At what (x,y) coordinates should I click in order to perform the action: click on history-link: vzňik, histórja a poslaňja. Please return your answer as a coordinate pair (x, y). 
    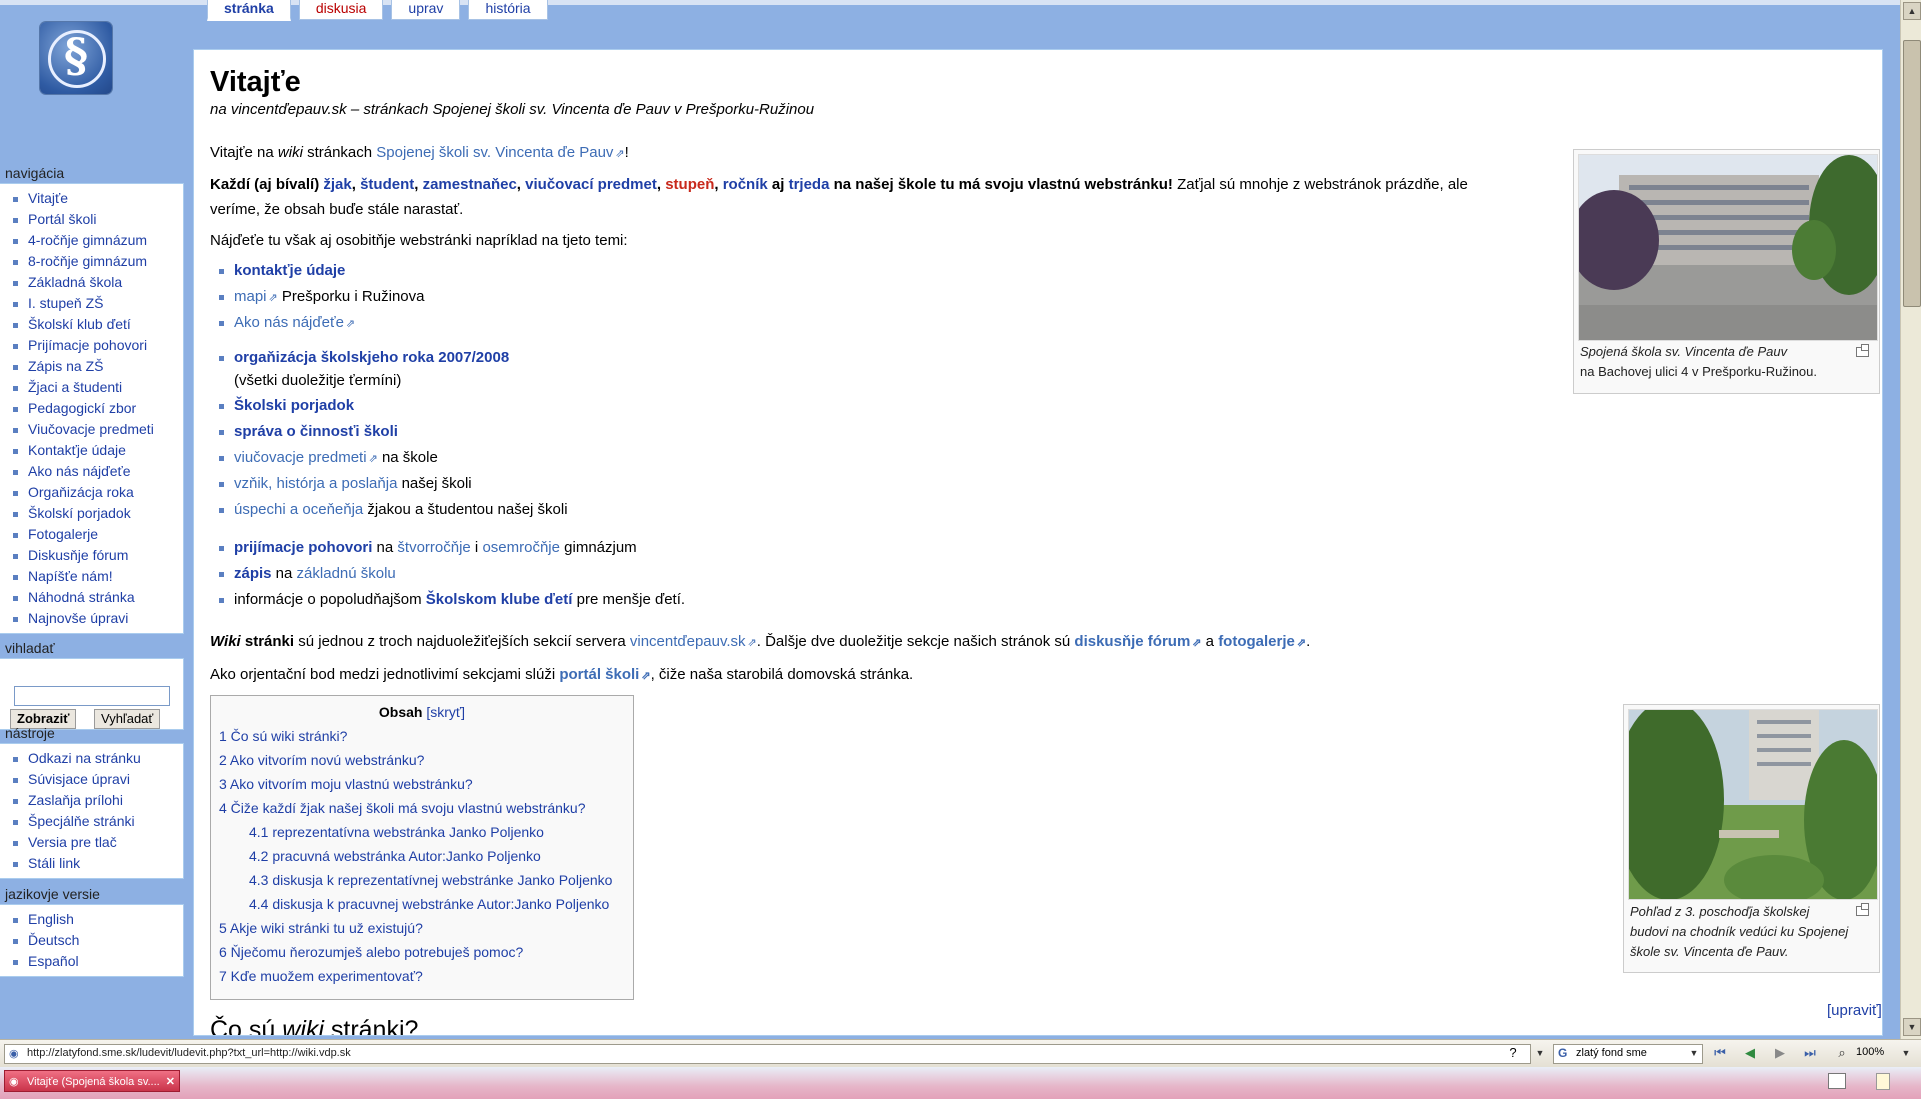
    Looking at the image, I should click on (315, 483).